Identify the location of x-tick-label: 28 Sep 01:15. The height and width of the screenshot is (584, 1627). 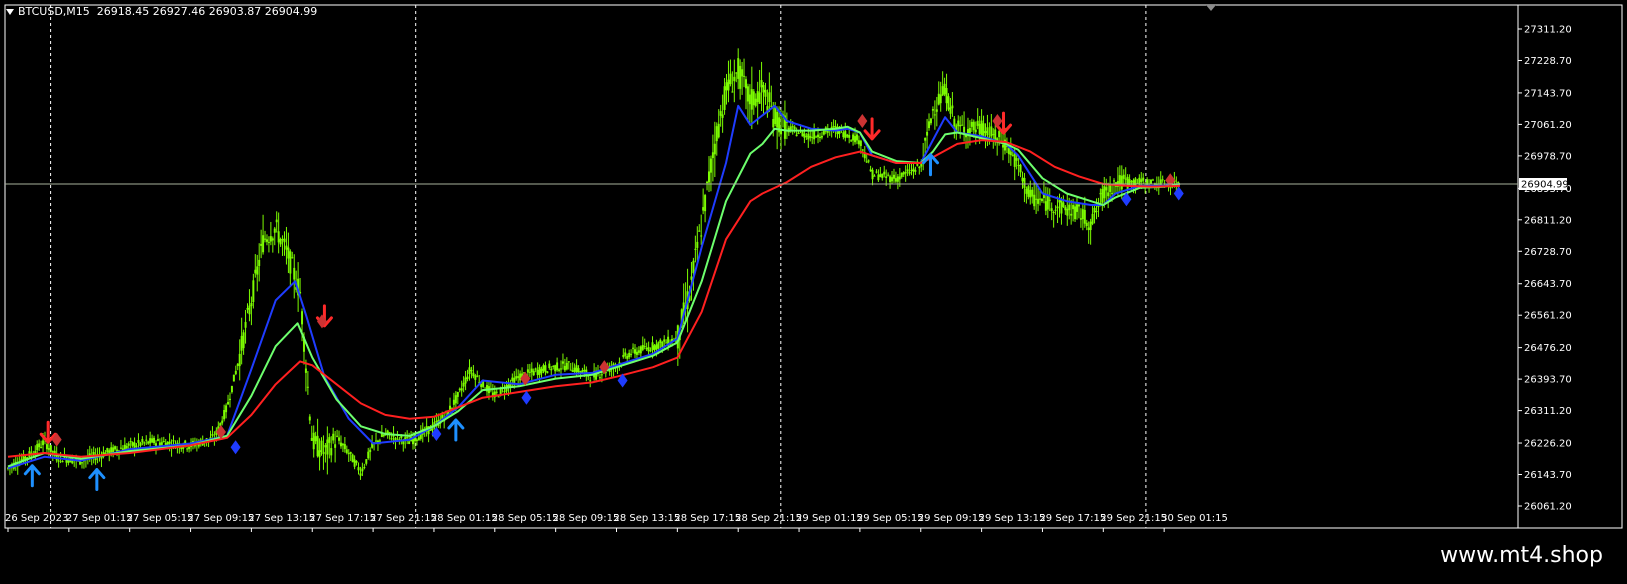
(464, 518).